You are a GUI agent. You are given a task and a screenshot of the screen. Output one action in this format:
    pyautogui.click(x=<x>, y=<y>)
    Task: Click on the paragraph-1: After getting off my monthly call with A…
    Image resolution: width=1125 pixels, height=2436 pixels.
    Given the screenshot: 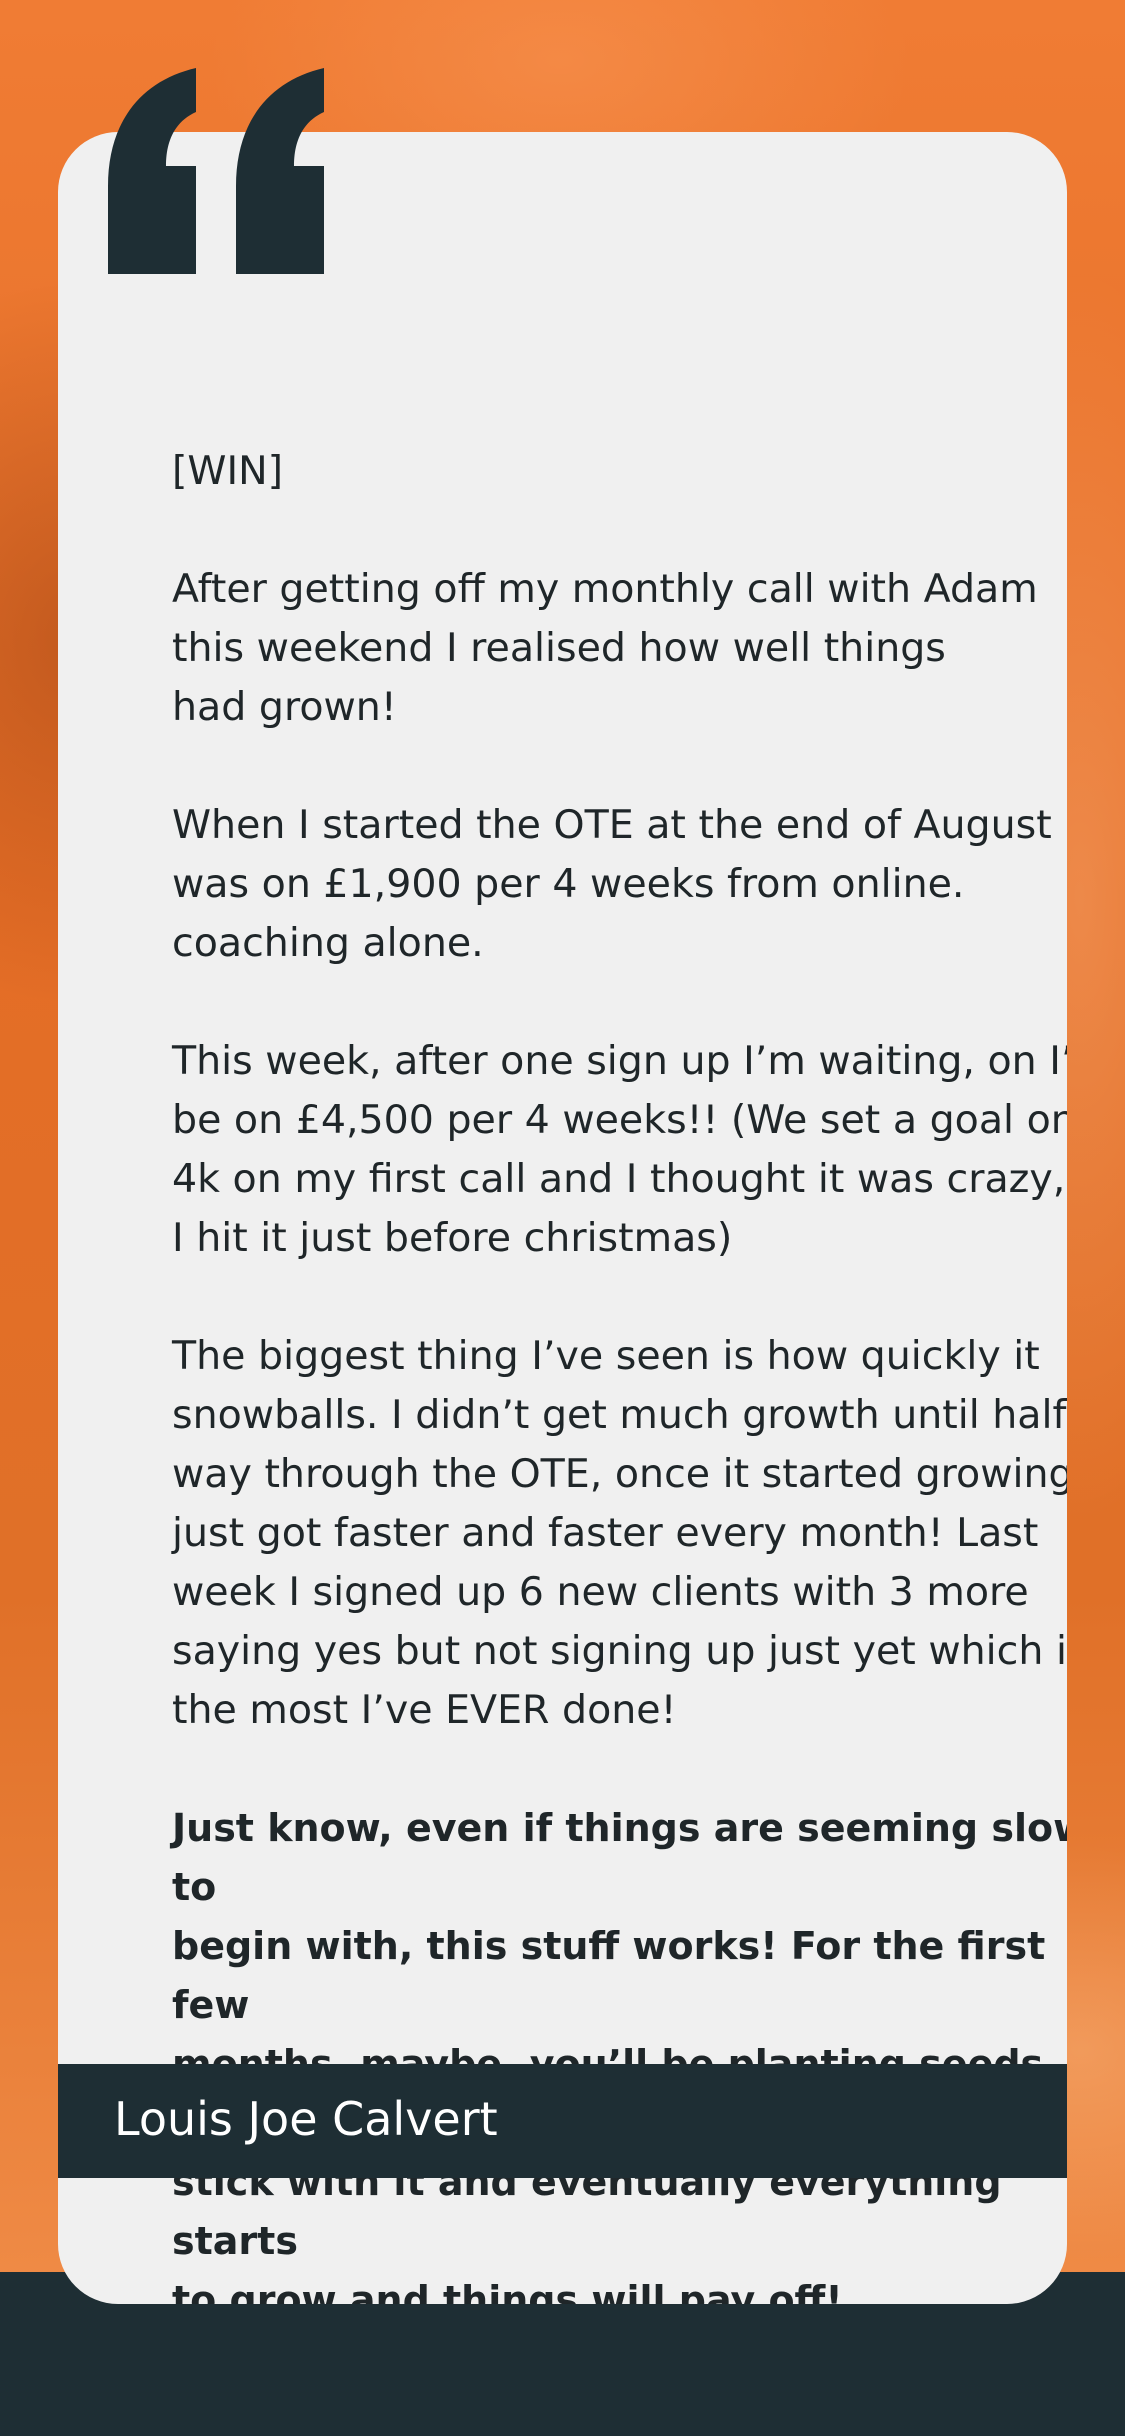 What is the action you would take?
    pyautogui.click(x=605, y=648)
    